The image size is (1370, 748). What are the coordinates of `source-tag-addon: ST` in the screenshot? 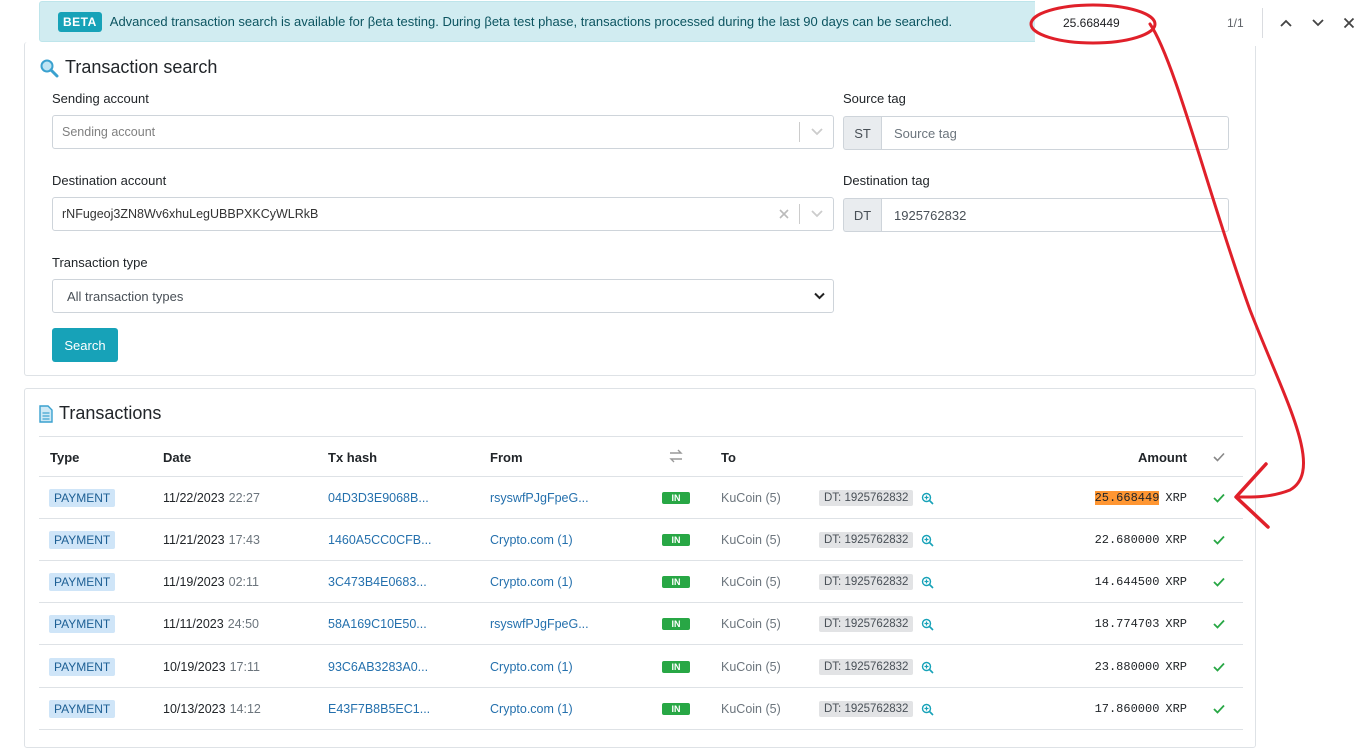 It's located at (862, 133).